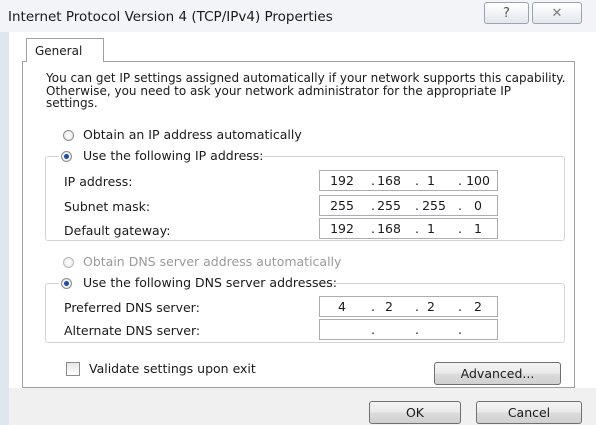 This screenshot has width=596, height=425. I want to click on question-icon: ?, so click(506, 13).